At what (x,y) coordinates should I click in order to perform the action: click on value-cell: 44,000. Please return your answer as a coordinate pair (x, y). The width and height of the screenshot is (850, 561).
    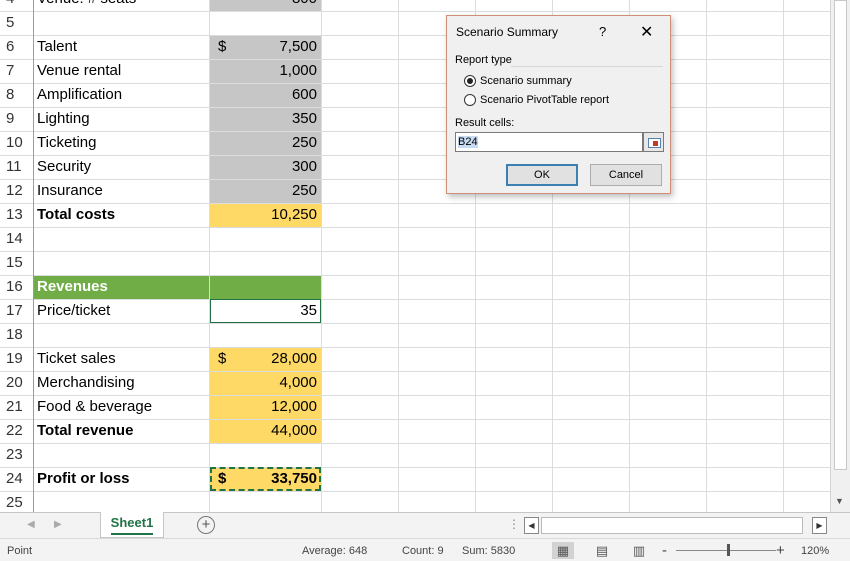
    Looking at the image, I should click on (265, 431).